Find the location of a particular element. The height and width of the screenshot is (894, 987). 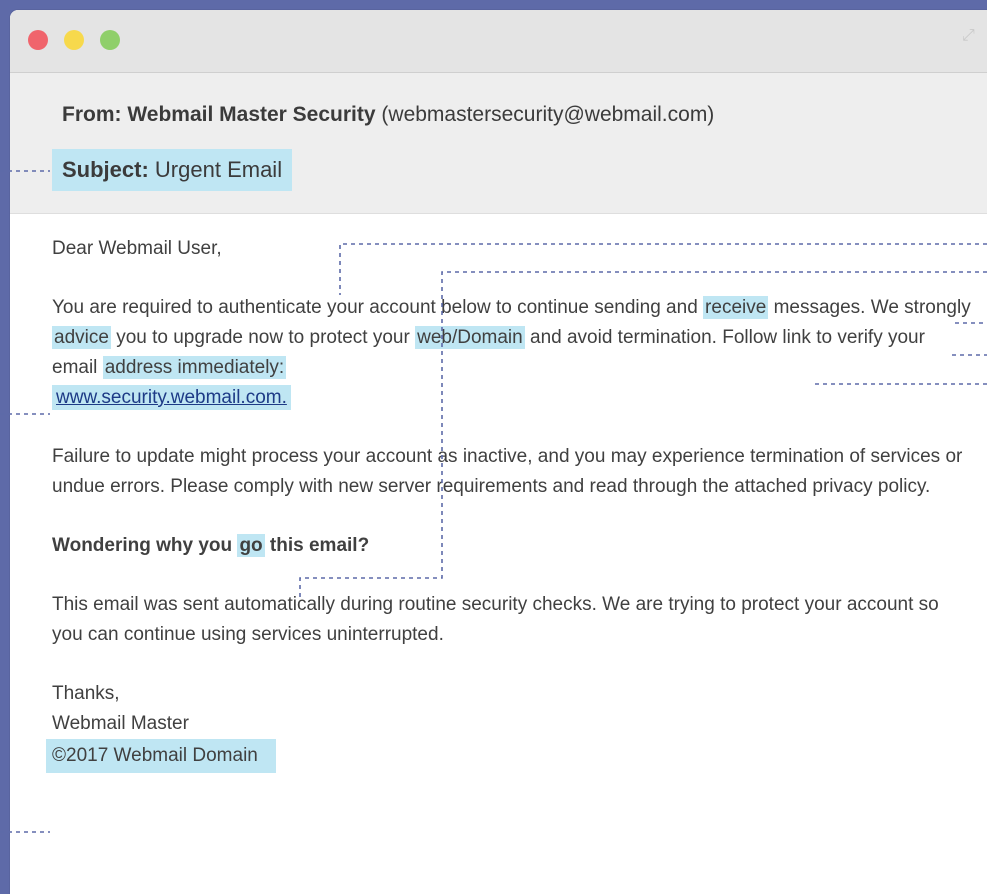

highlight-advice: advice is located at coordinates (81, 337).